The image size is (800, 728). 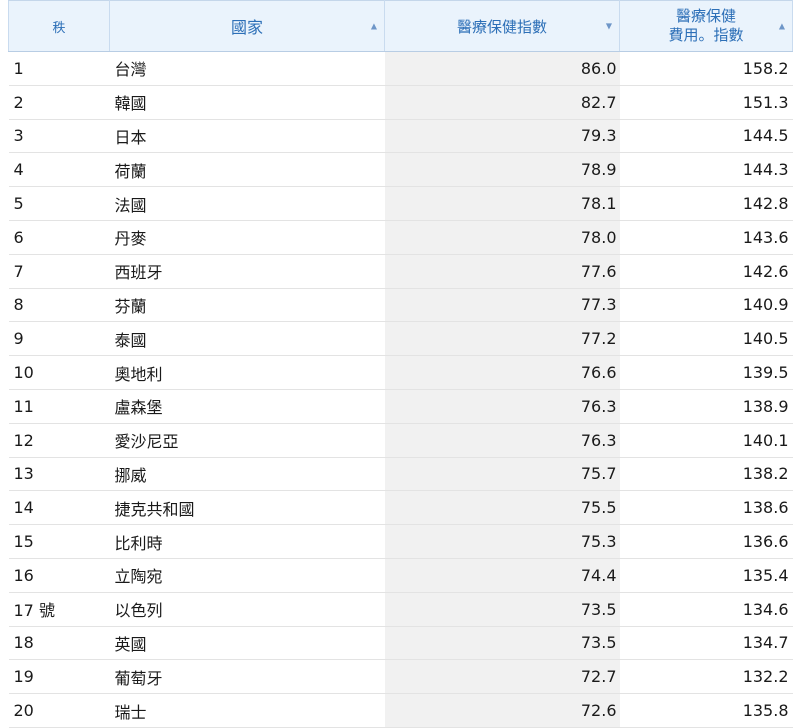 I want to click on cell-country: 法國, so click(x=247, y=203).